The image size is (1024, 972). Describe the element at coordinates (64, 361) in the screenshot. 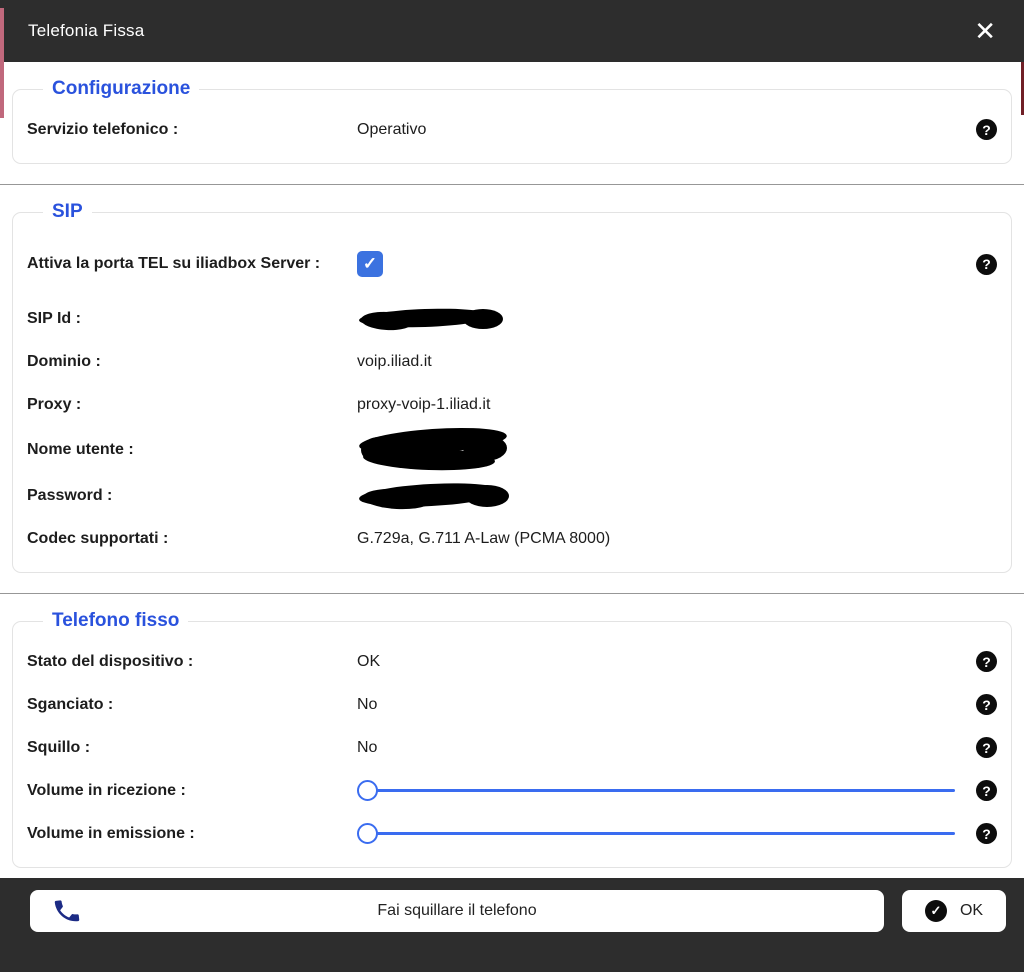

I see `dominio-label: Dominio :` at that location.